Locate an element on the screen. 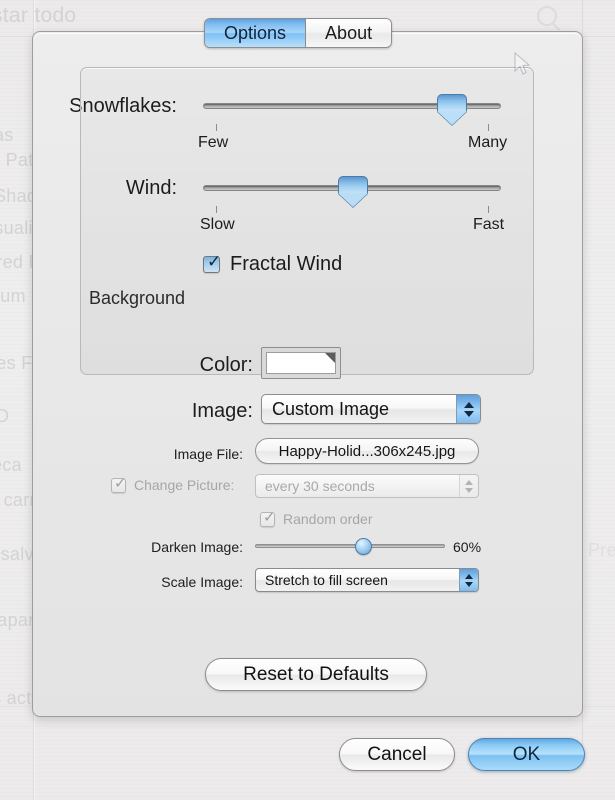 This screenshot has height=800, width=615. change-picture-row: ✓ Change Picture: is located at coordinates (173, 483).